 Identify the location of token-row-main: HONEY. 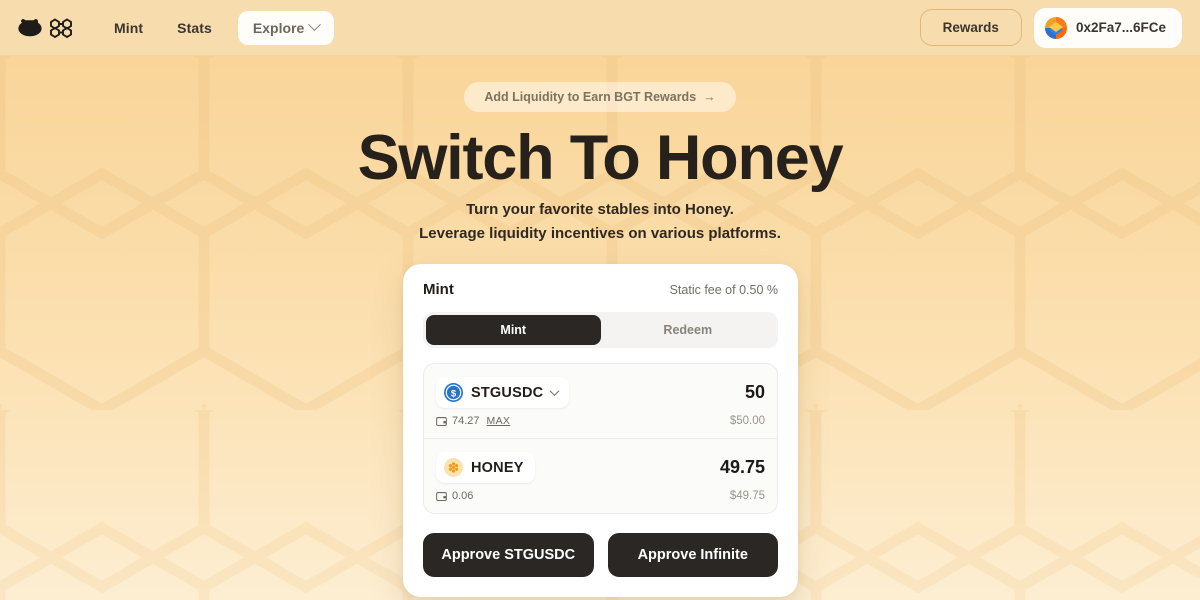
(600, 467).